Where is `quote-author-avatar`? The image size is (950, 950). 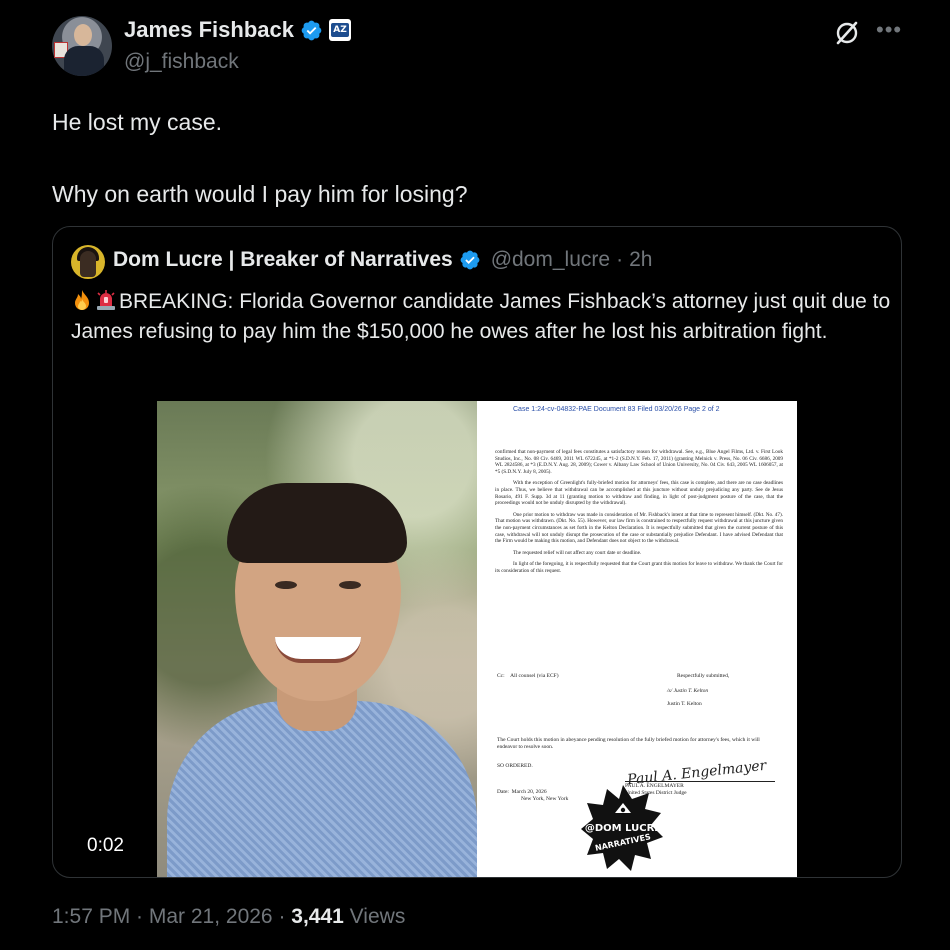 quote-author-avatar is located at coordinates (88, 262).